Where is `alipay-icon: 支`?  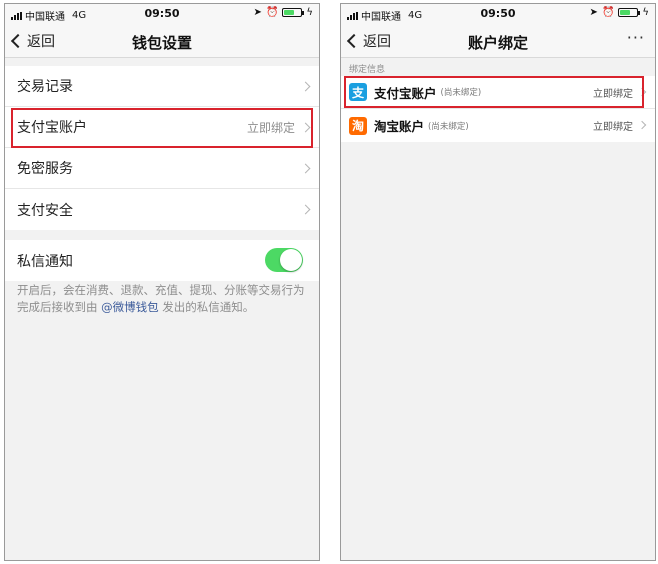
alipay-icon: 支 is located at coordinates (358, 92).